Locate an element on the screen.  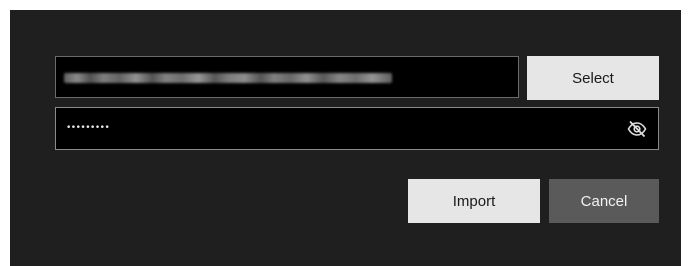
blurred-file-path is located at coordinates (228, 78).